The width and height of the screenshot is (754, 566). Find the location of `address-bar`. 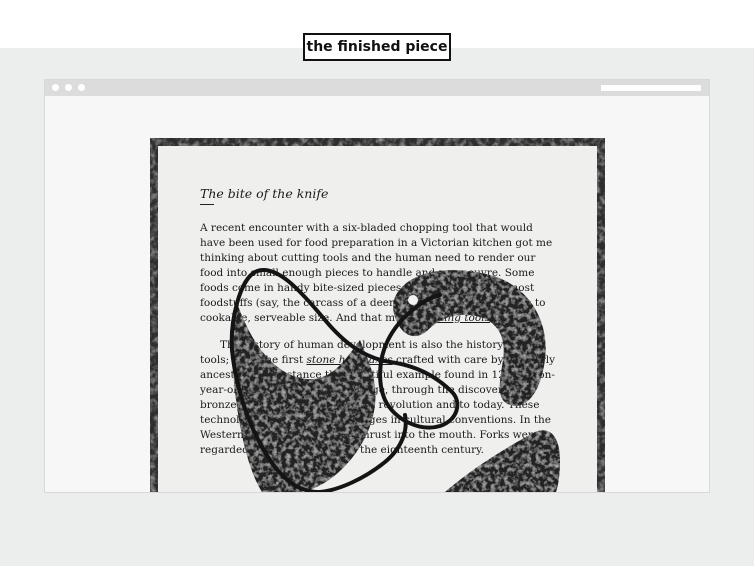

address-bar is located at coordinates (651, 88).